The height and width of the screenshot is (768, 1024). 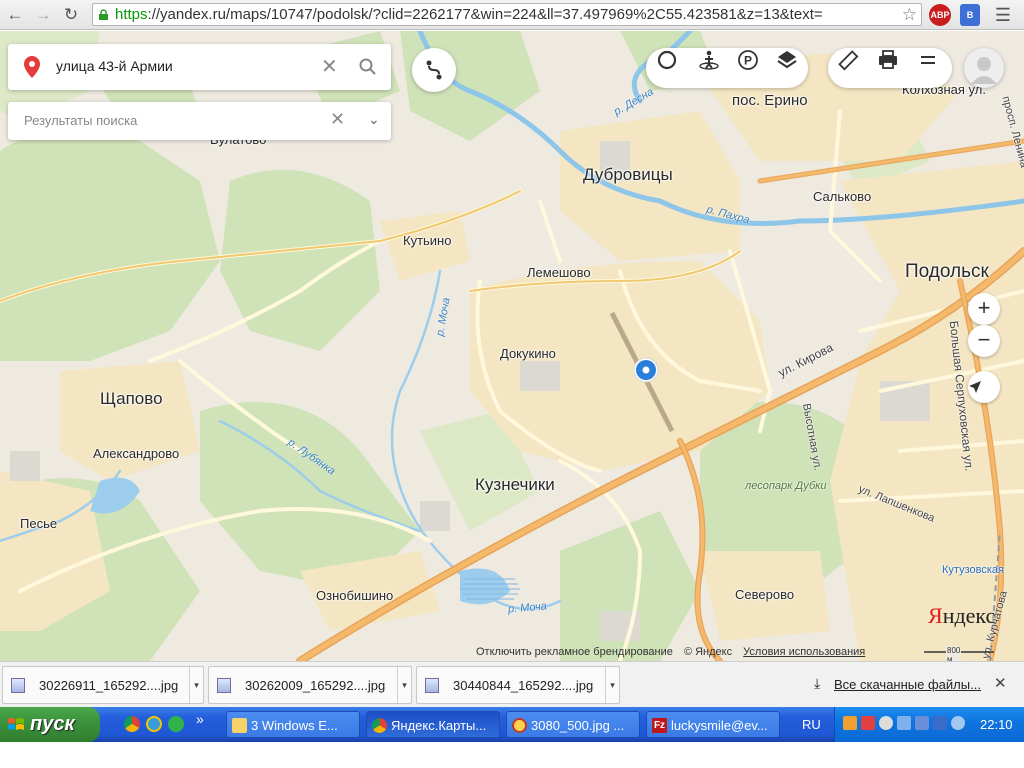 What do you see at coordinates (996, 724) in the screenshot?
I see `clock: 22:10` at bounding box center [996, 724].